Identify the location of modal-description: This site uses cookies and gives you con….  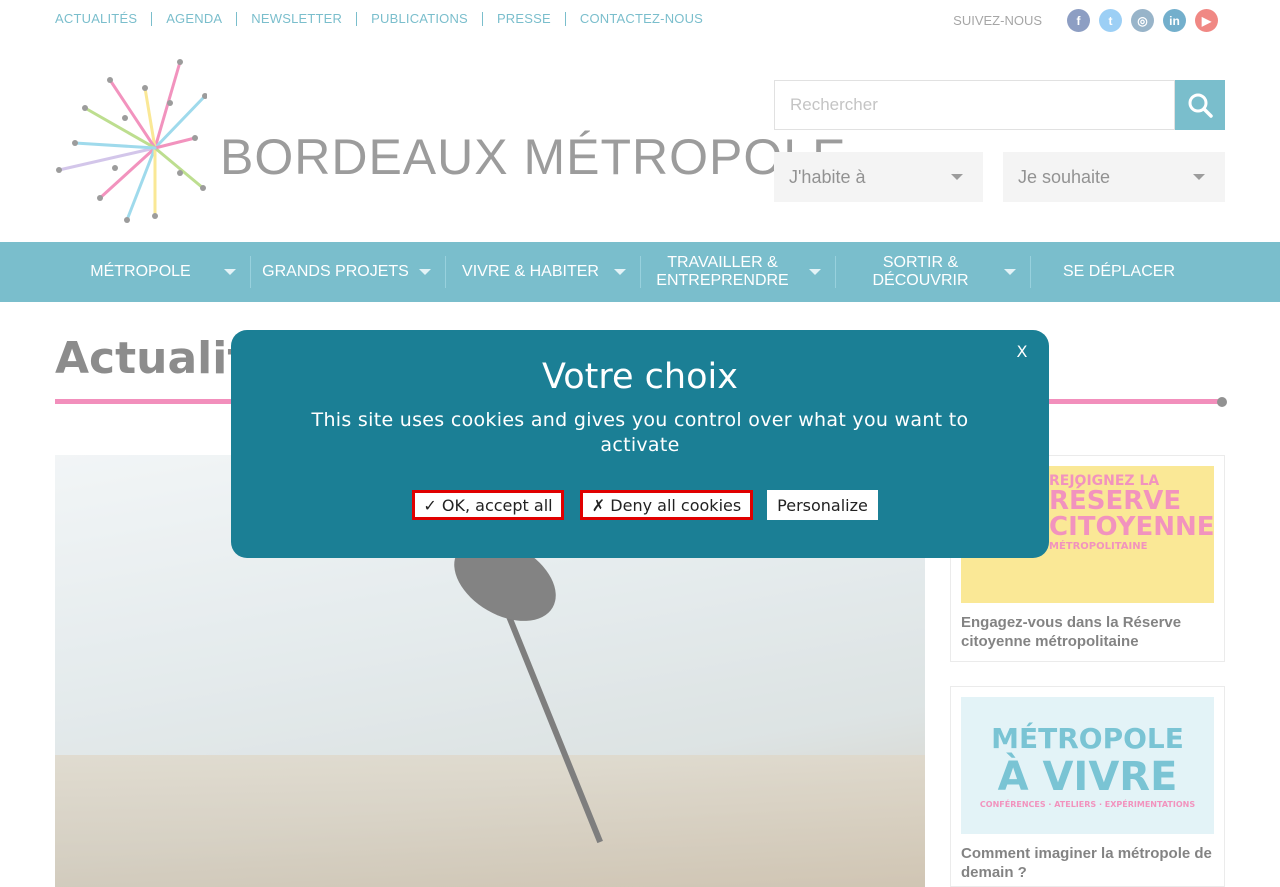
(640, 432).